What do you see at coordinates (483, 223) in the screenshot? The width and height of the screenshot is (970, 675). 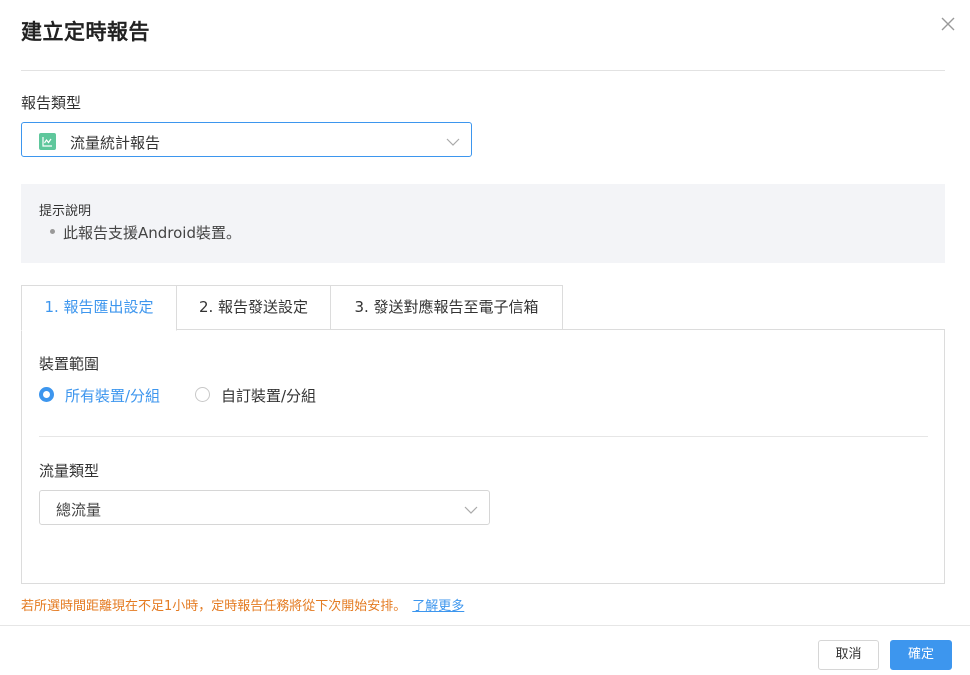 I see `hint-box: 提示說明 此報告支援Android裝置。` at bounding box center [483, 223].